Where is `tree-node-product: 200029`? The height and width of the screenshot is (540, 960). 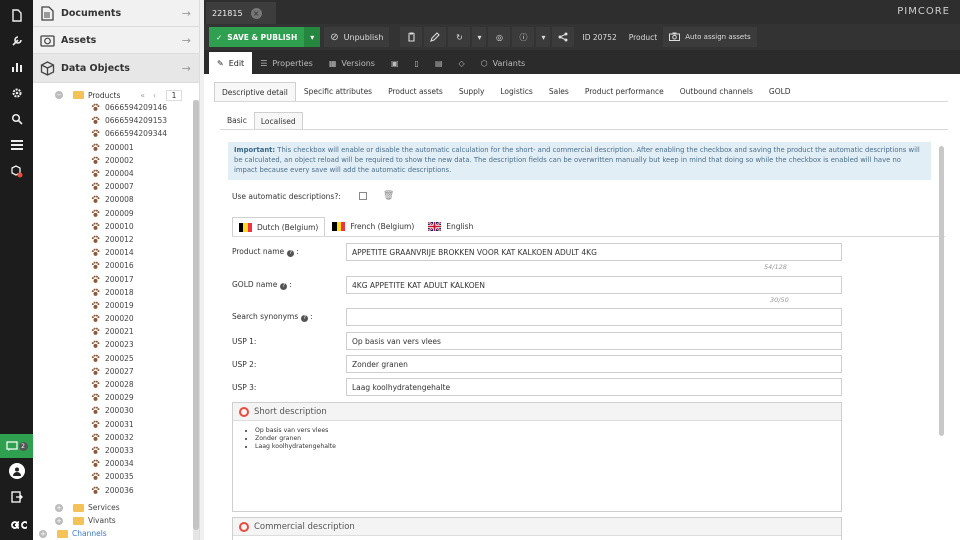
tree-node-product: 200029 is located at coordinates (113, 397).